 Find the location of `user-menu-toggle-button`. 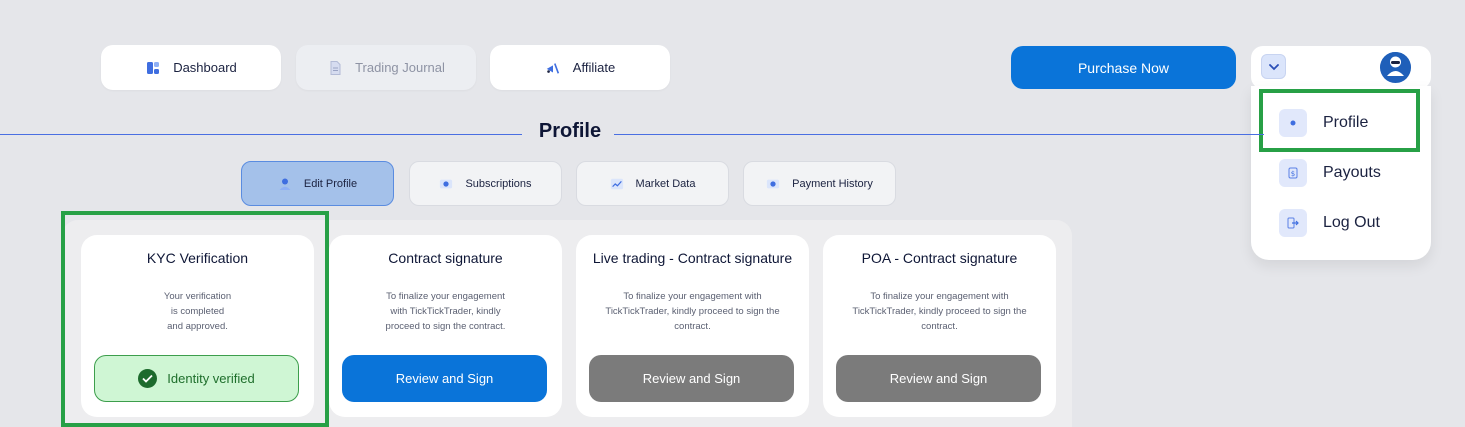

user-menu-toggle-button is located at coordinates (1273, 66).